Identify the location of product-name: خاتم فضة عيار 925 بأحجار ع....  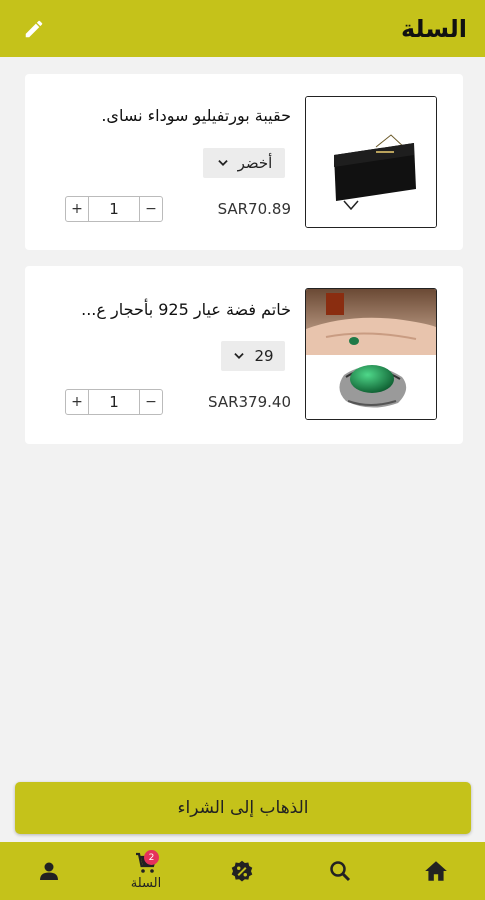
(186, 309).